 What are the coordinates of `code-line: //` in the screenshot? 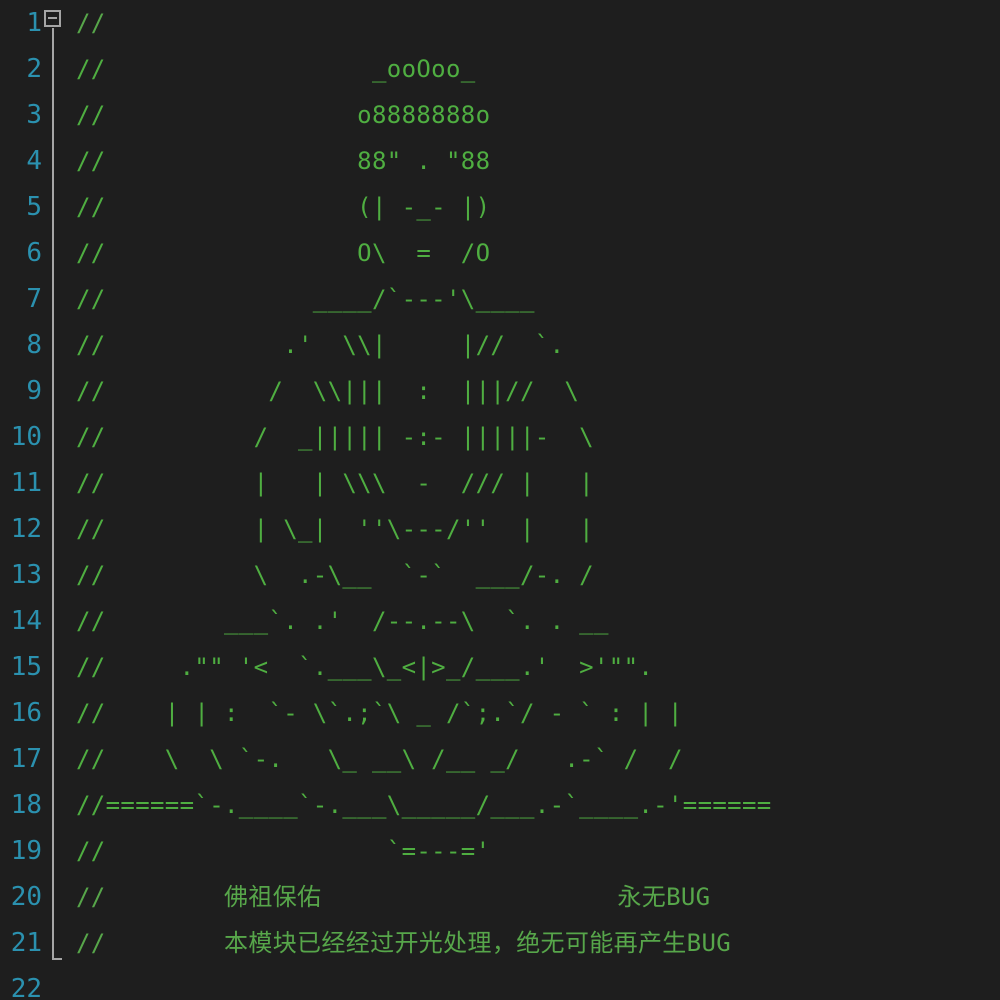 It's located at (91, 23).